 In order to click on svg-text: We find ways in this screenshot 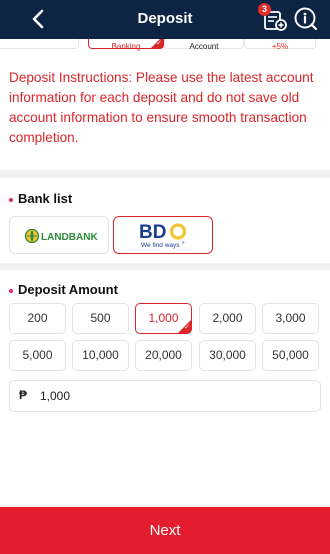, I will do `click(160, 245)`.